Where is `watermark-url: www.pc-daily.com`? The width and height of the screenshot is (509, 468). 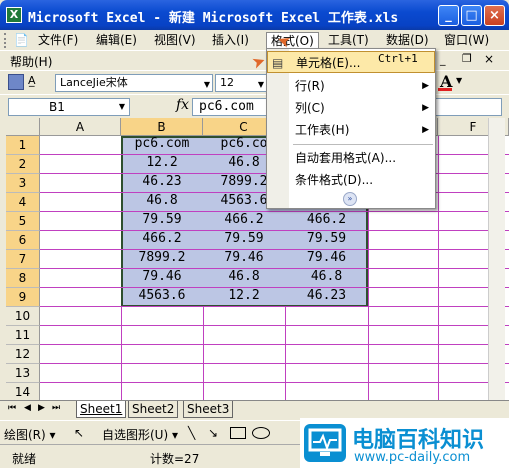
watermark-url: www.pc-daily.com is located at coordinates (412, 457).